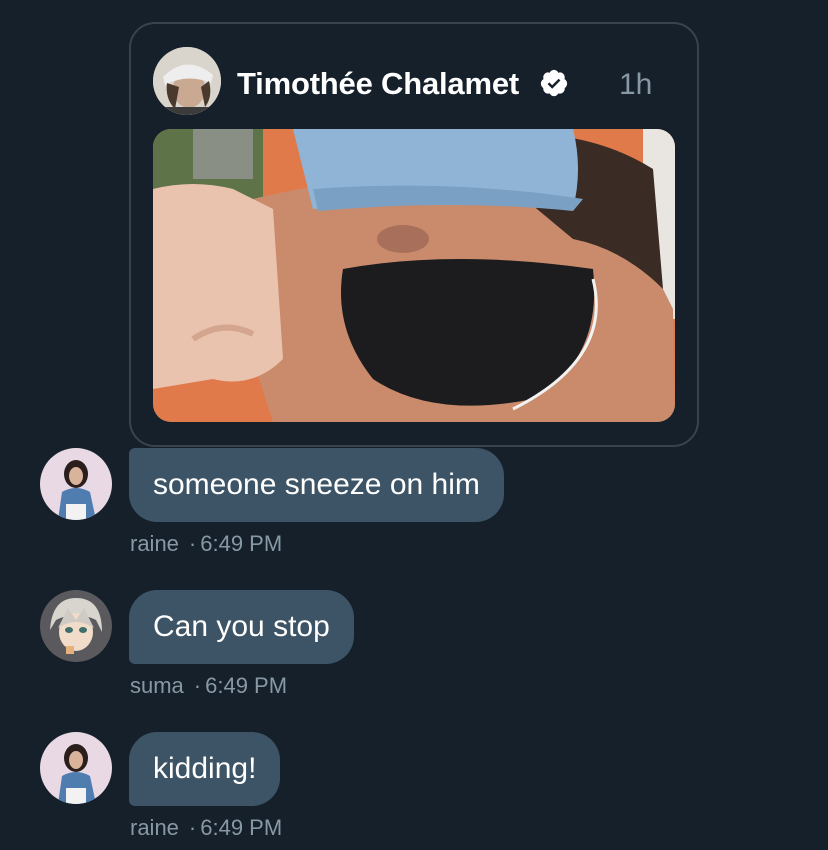  I want to click on verified-badge-icon, so click(554, 83).